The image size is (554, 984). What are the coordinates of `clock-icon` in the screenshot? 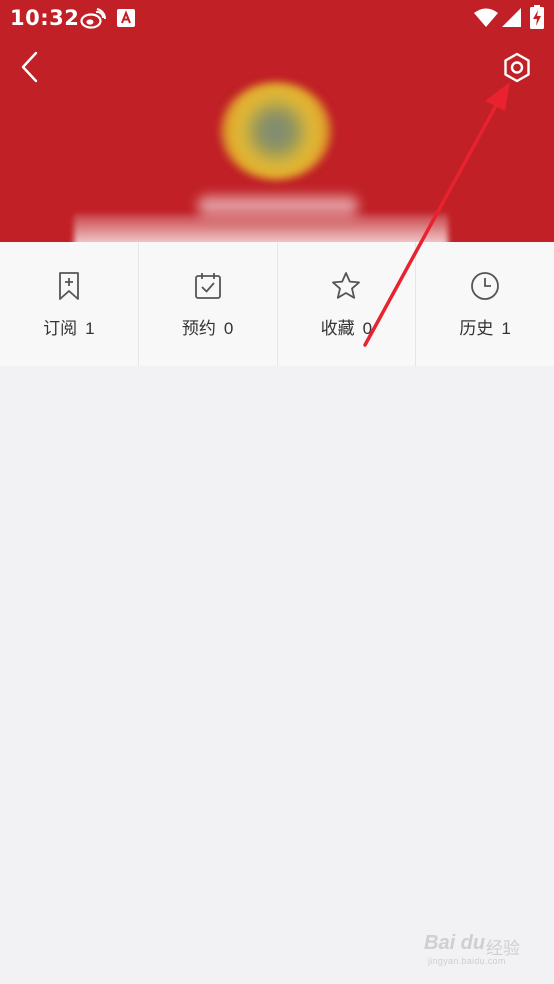 It's located at (485, 286).